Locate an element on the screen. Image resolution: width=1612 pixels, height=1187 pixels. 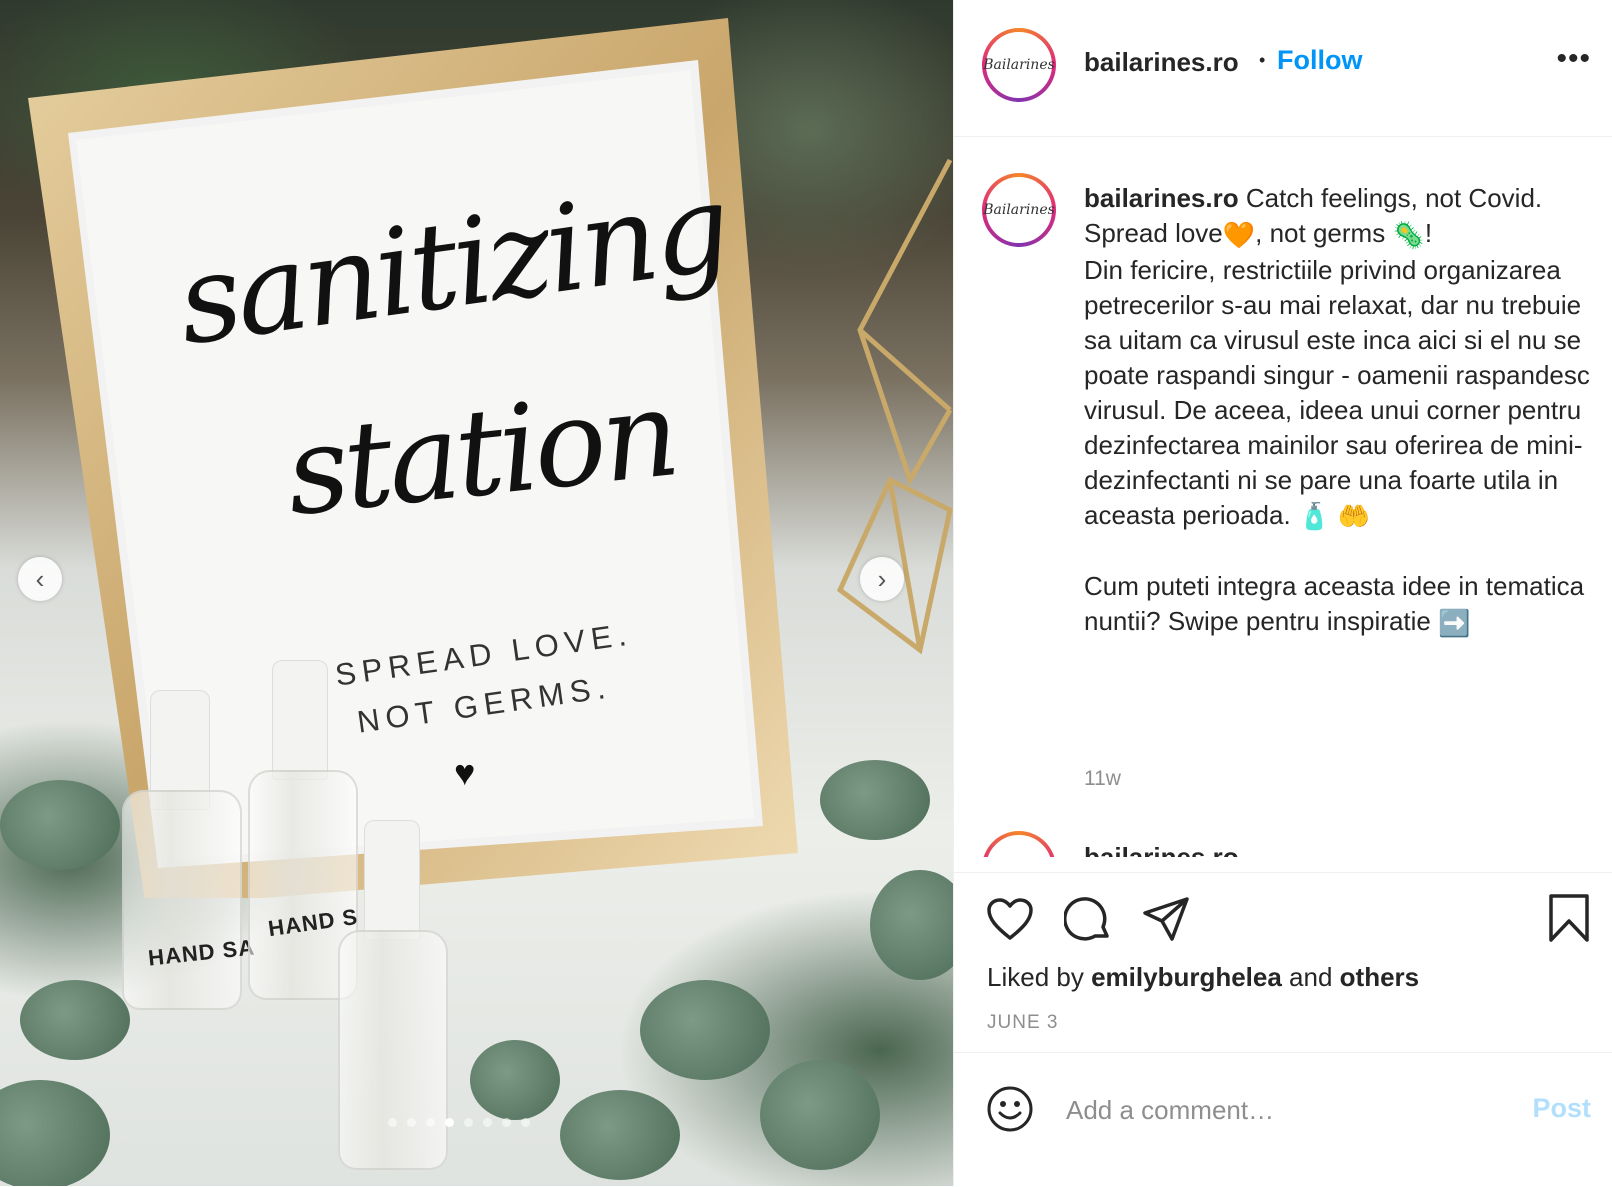
orange-heart-emoji: 🧡 is located at coordinates (1239, 234).